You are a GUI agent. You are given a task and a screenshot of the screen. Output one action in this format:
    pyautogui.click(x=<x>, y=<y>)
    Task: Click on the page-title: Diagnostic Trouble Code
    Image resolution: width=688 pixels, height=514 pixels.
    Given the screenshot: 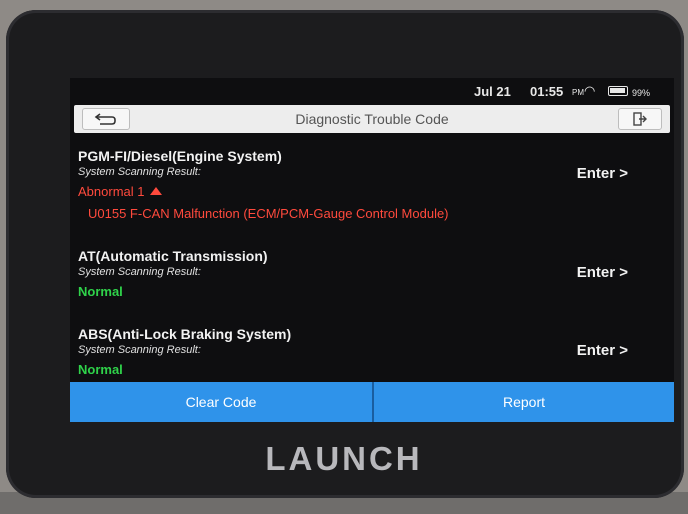 What is the action you would take?
    pyautogui.click(x=372, y=119)
    